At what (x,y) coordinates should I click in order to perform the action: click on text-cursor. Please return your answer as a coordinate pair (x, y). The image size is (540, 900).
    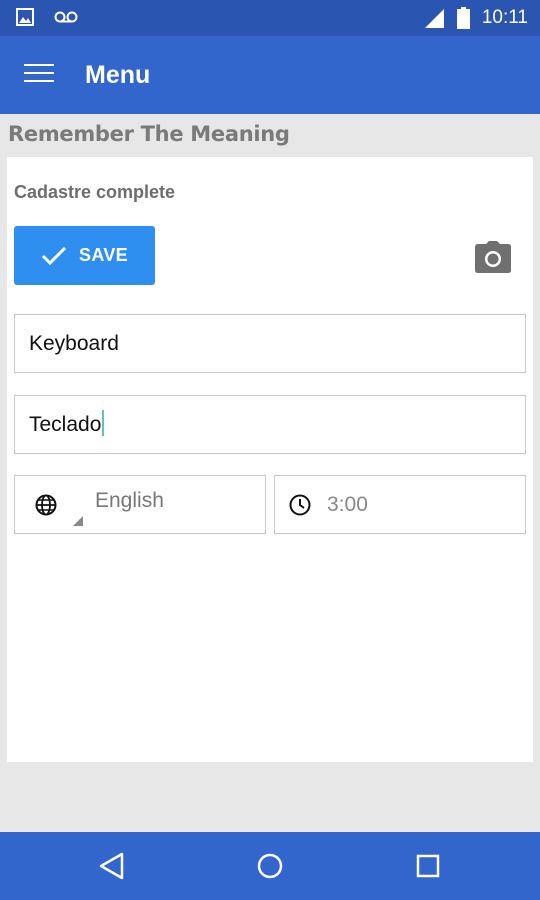
    Looking at the image, I should click on (103, 423).